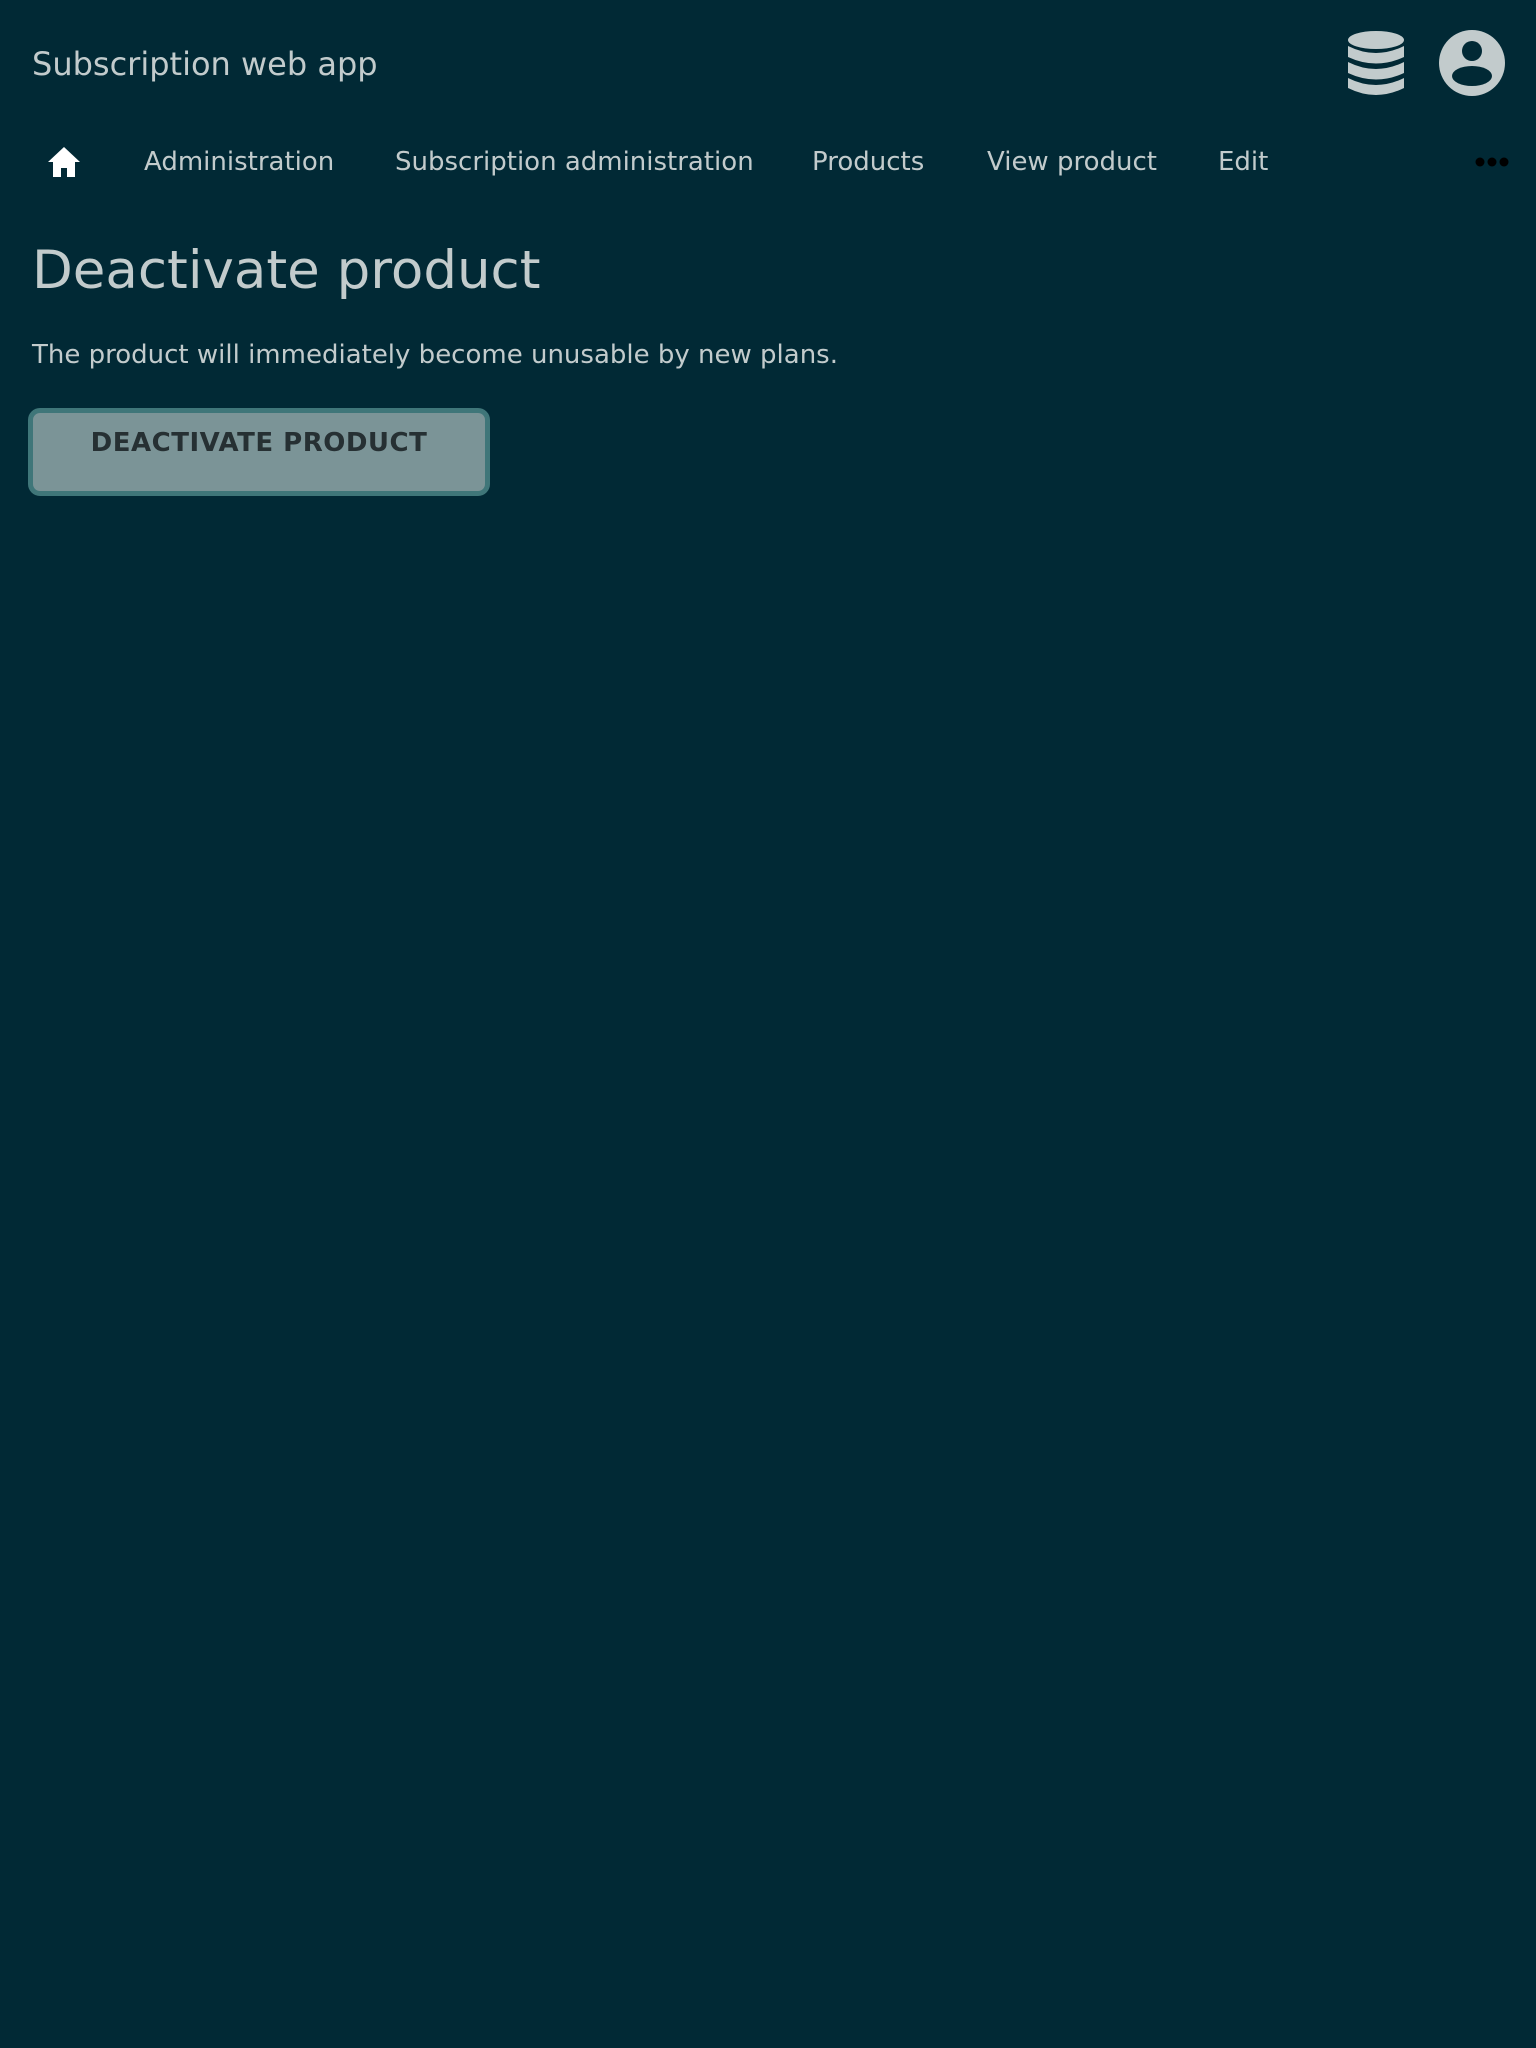  Describe the element at coordinates (1492, 162) in the screenshot. I see `more-horizontal-icon` at that location.